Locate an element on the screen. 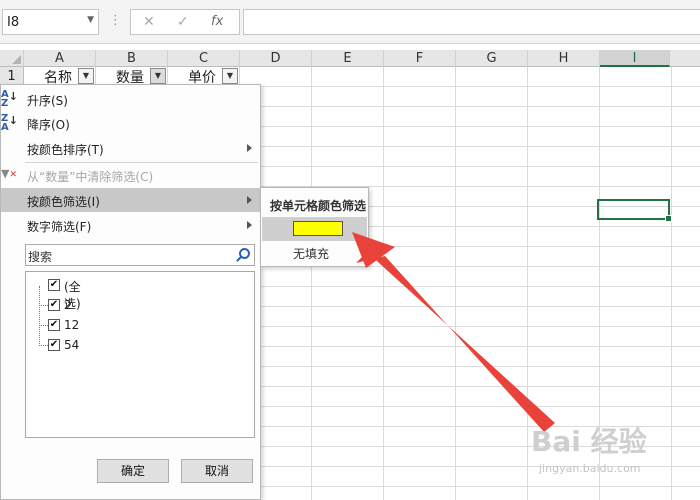 The height and width of the screenshot is (500, 700). watermark: Bai 经验 jingyan.baidu.com is located at coordinates (606, 455).